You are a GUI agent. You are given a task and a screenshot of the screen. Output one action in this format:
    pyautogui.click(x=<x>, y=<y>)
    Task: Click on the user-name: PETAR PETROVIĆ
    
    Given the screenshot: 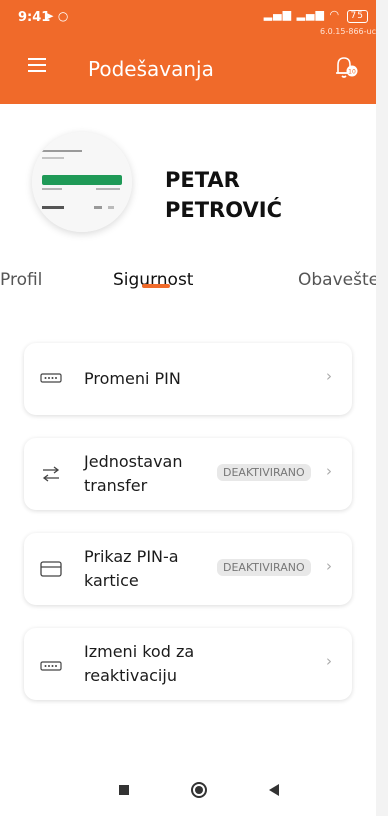 What is the action you would take?
    pyautogui.click(x=255, y=195)
    